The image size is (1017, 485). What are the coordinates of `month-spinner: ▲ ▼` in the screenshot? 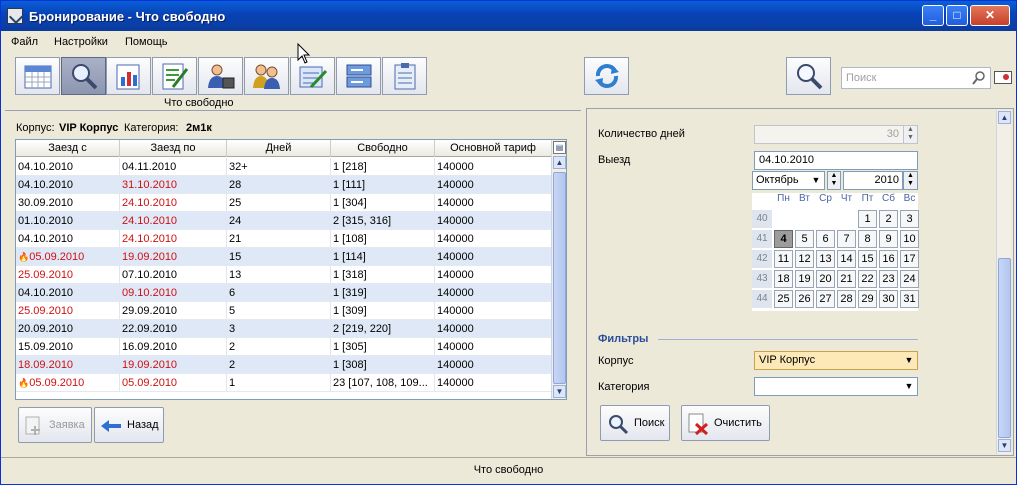 It's located at (834, 180).